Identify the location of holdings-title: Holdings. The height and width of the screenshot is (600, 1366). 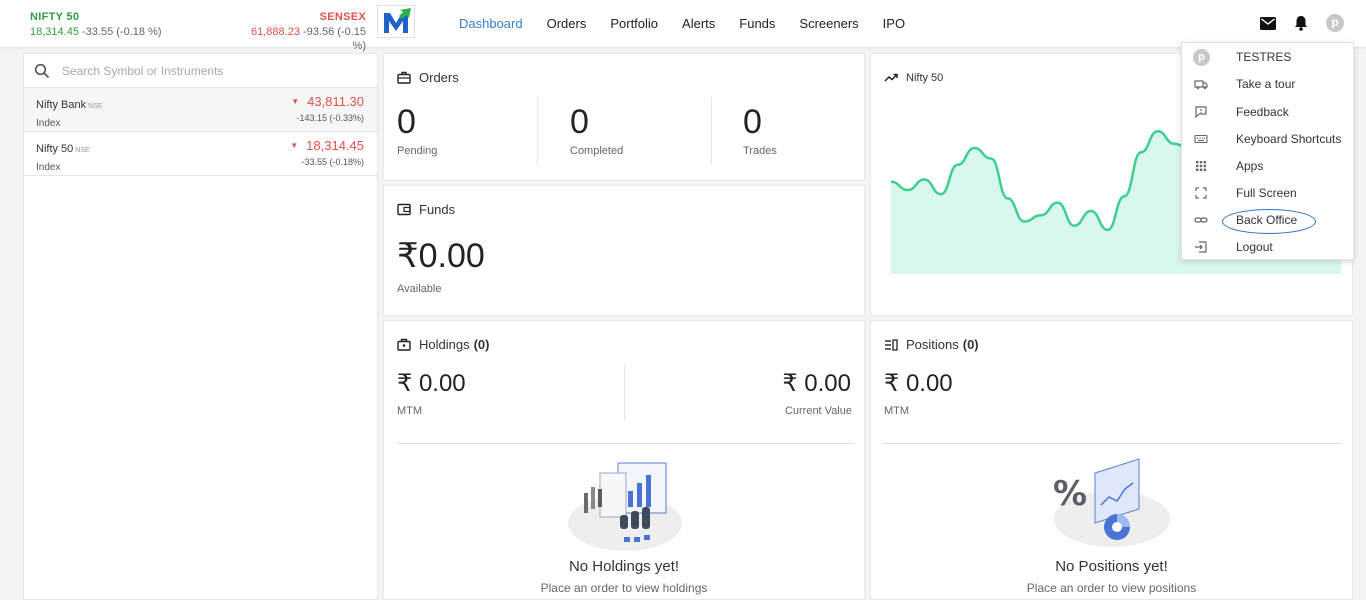
(444, 344).